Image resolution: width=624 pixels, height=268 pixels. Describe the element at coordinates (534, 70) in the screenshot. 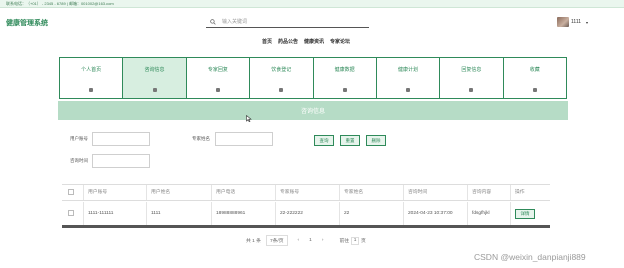

I see `category-label: 收藏` at that location.